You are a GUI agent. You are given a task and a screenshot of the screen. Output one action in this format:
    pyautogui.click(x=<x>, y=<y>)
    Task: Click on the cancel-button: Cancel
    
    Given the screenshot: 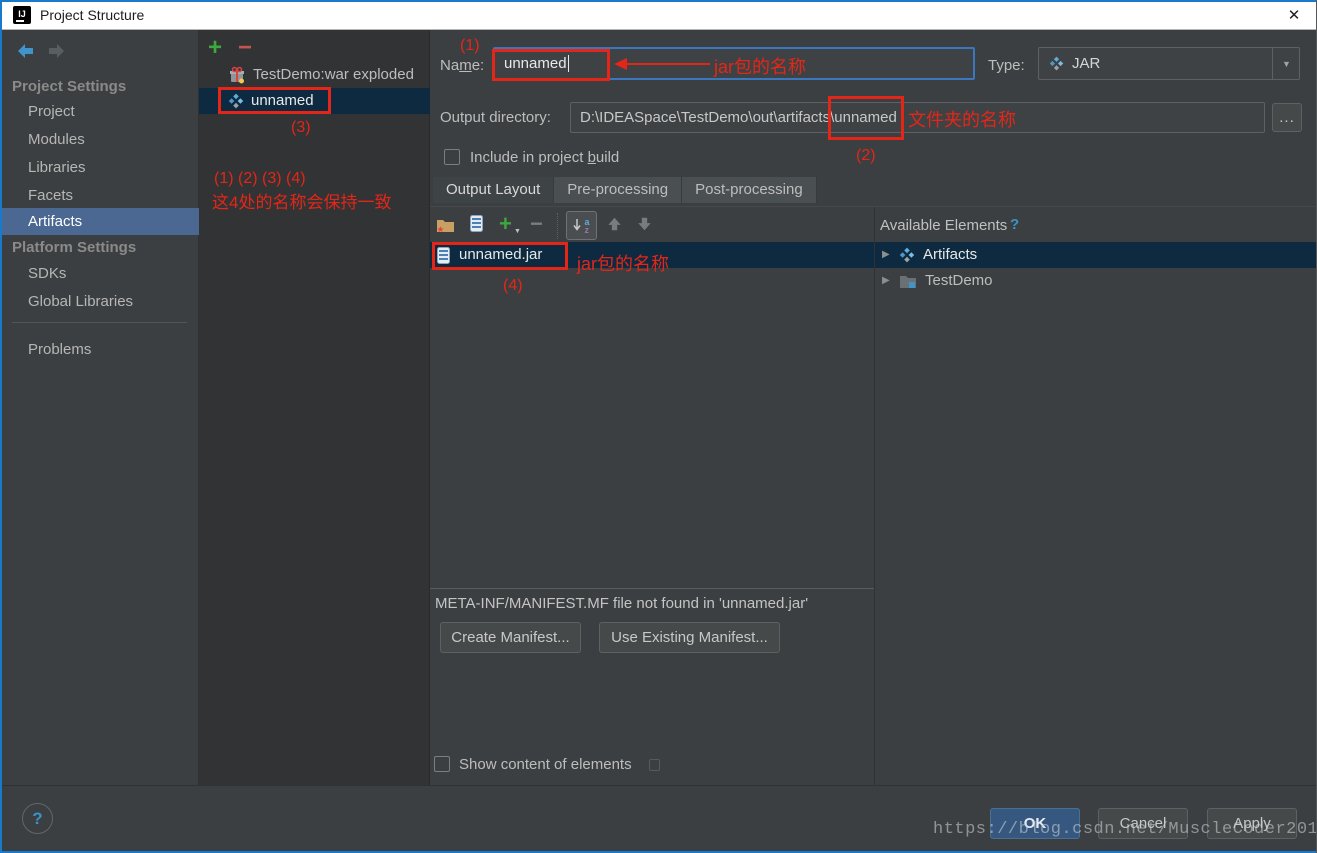 What is the action you would take?
    pyautogui.click(x=1143, y=823)
    